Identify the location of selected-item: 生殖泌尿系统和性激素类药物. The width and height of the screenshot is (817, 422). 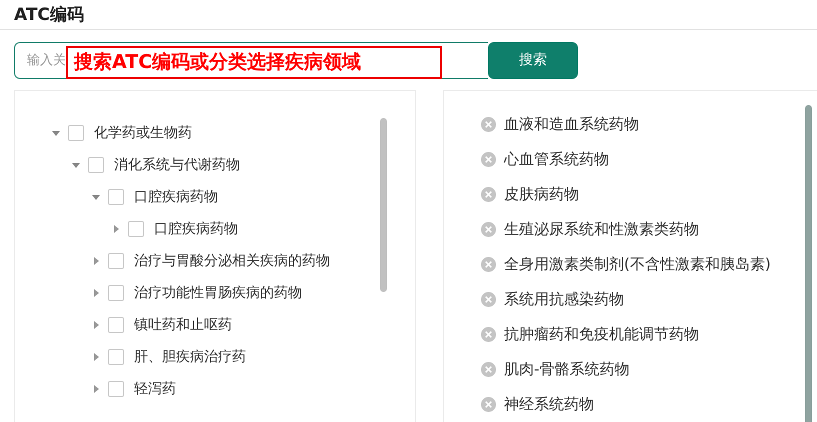
(601, 229).